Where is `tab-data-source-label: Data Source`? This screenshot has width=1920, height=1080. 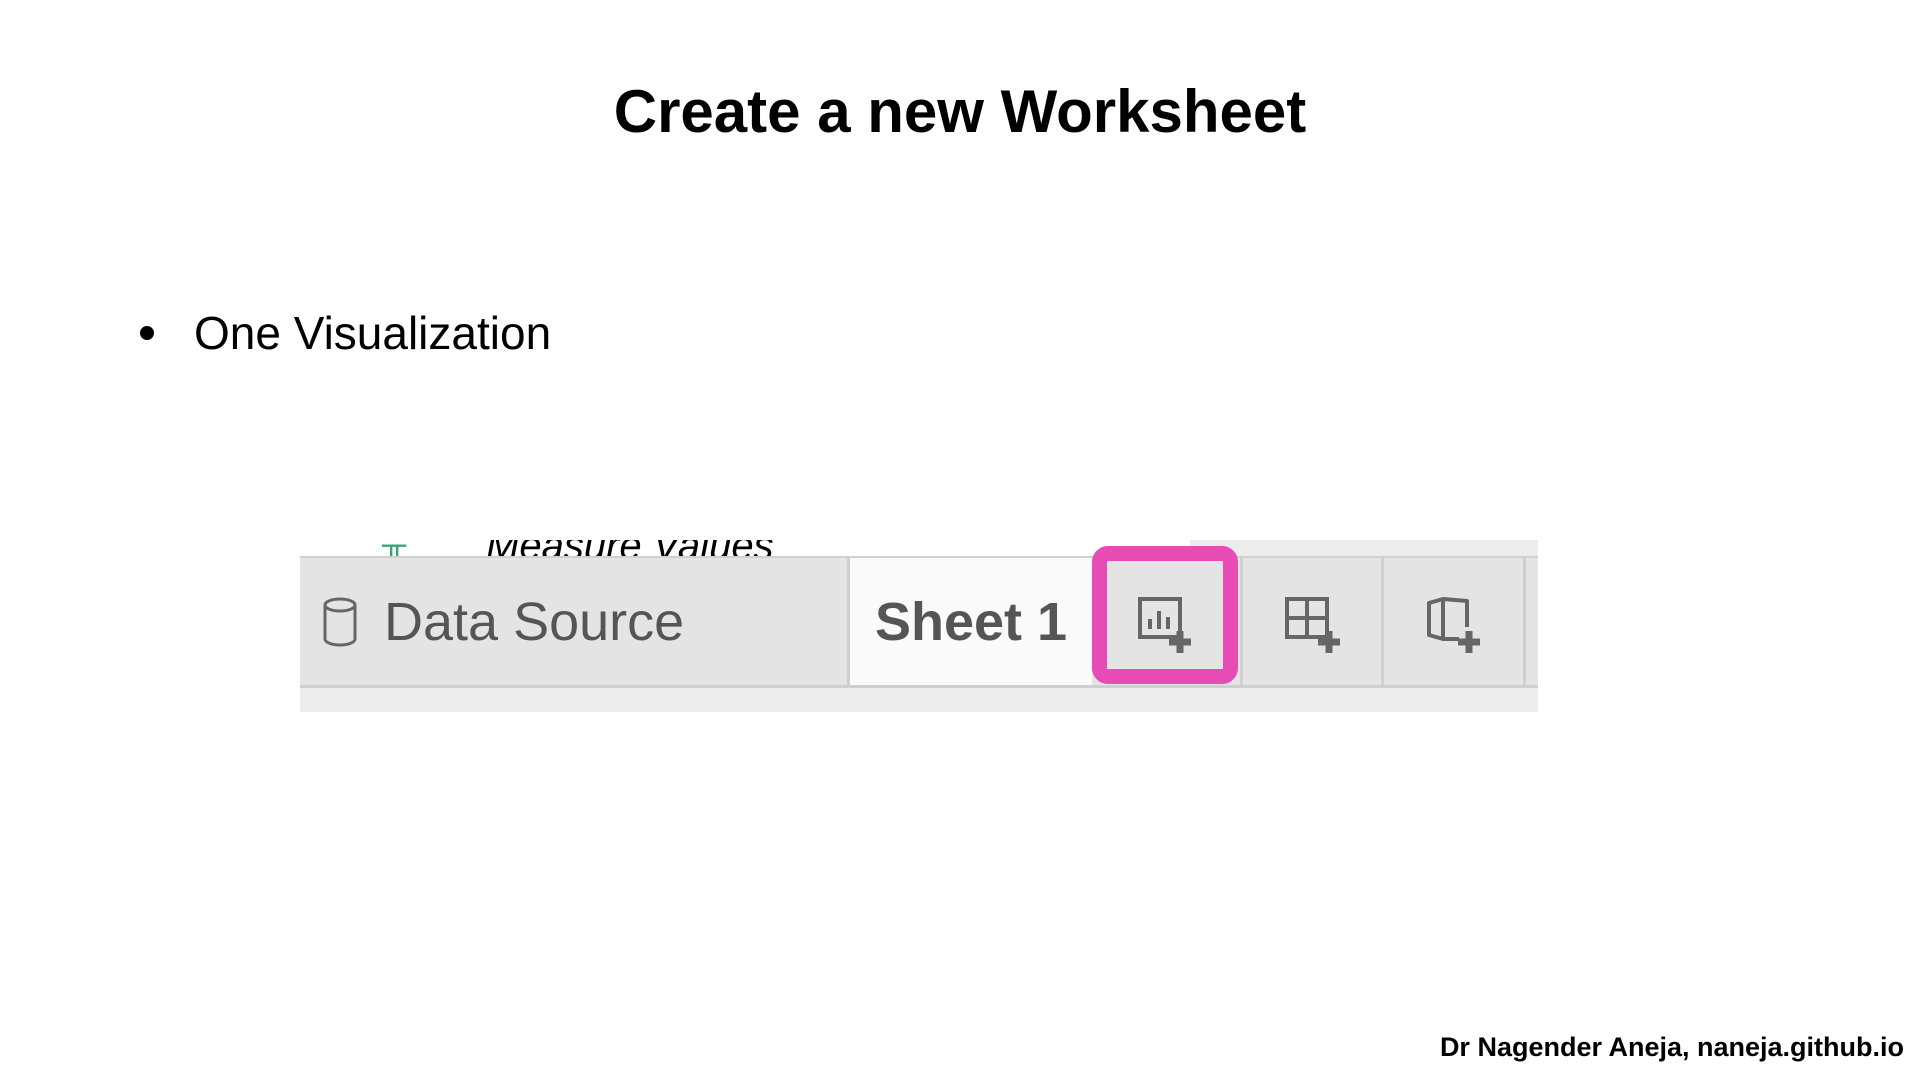
tab-data-source-label: Data Source is located at coordinates (534, 621).